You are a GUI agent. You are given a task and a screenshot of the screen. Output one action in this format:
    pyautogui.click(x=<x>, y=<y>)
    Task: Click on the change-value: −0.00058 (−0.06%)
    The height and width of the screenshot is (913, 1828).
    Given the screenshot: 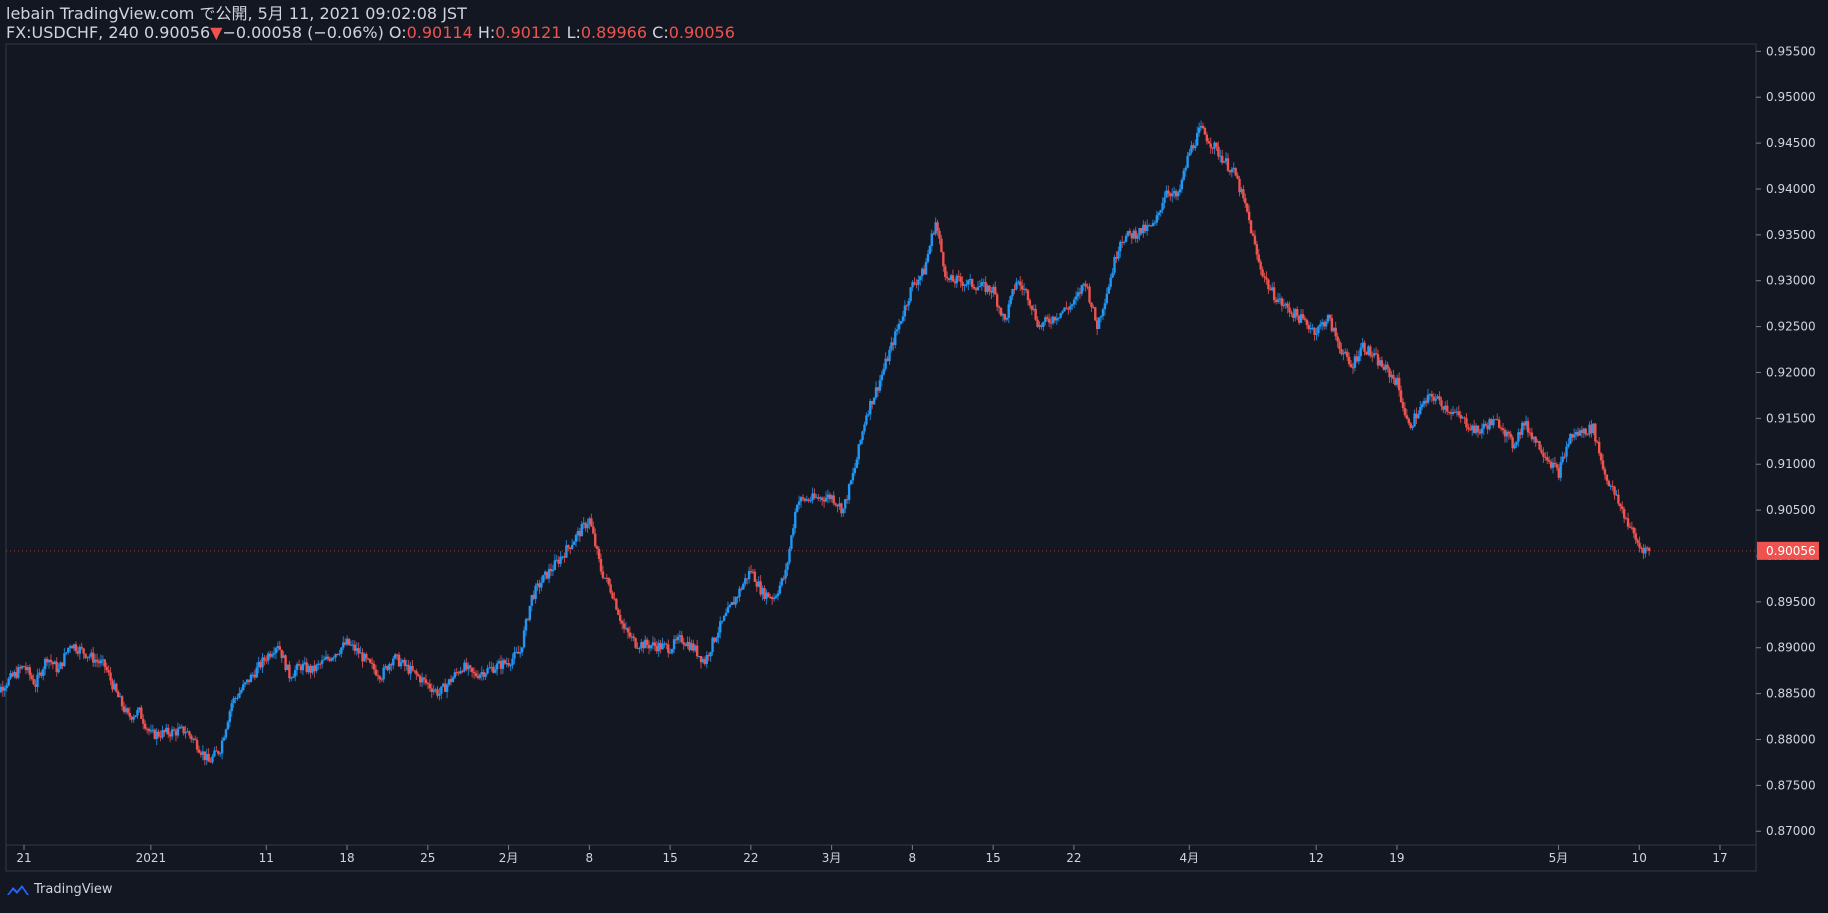 What is the action you would take?
    pyautogui.click(x=302, y=32)
    